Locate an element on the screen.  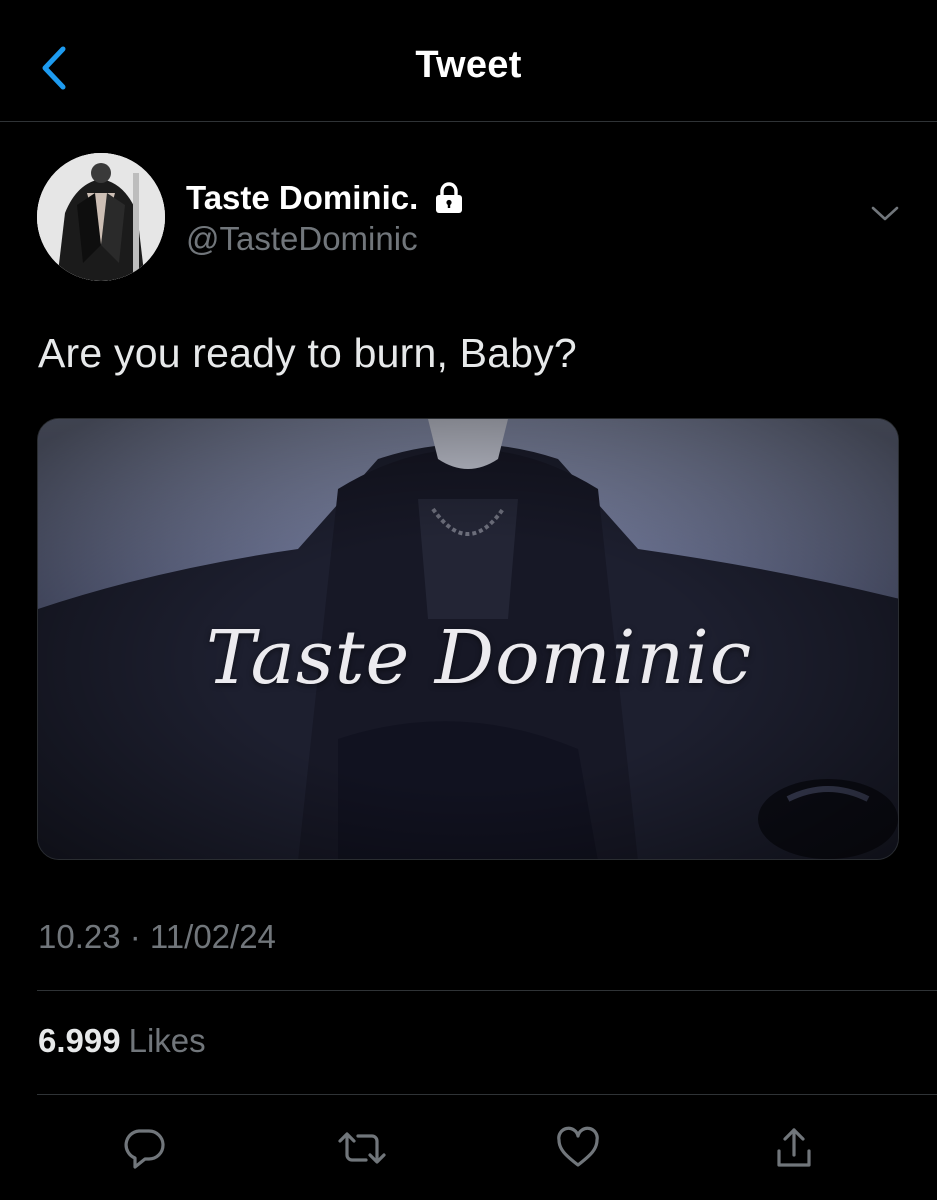
top-bar: Tweet is located at coordinates (468, 61).